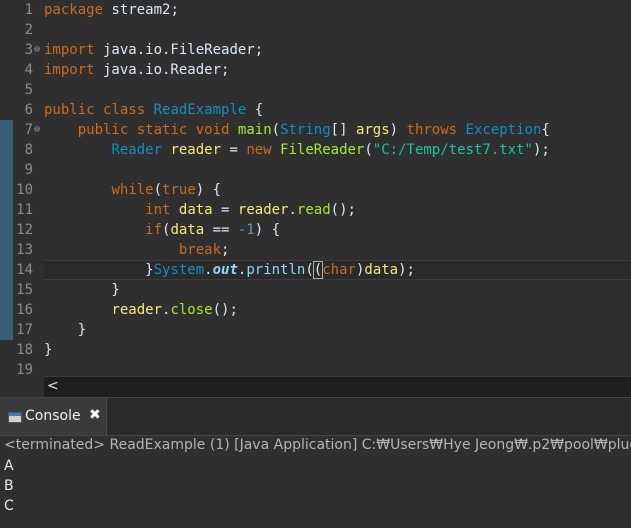  Describe the element at coordinates (137, 150) in the screenshot. I see `type-token: Reader` at that location.